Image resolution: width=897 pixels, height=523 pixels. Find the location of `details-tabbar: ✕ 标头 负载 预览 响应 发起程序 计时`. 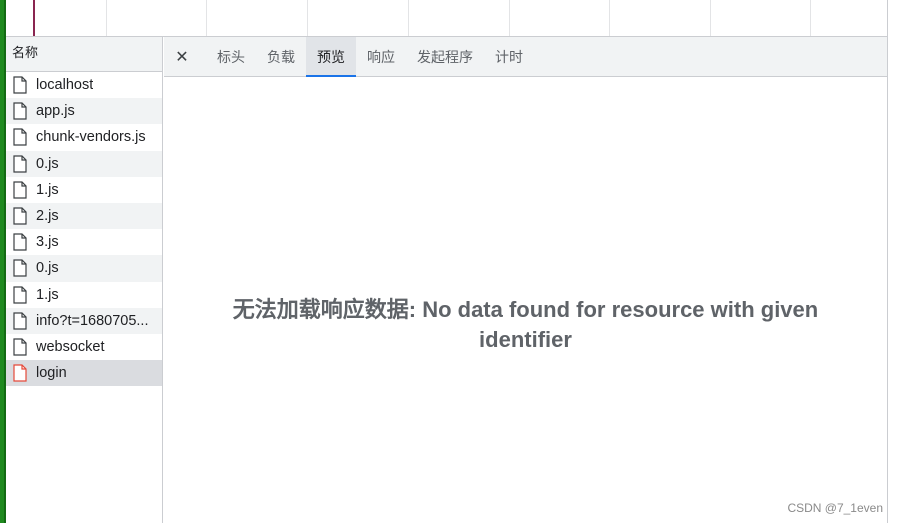

details-tabbar: ✕ 标头 负载 预览 响应 发起程序 计时 is located at coordinates (525, 57).